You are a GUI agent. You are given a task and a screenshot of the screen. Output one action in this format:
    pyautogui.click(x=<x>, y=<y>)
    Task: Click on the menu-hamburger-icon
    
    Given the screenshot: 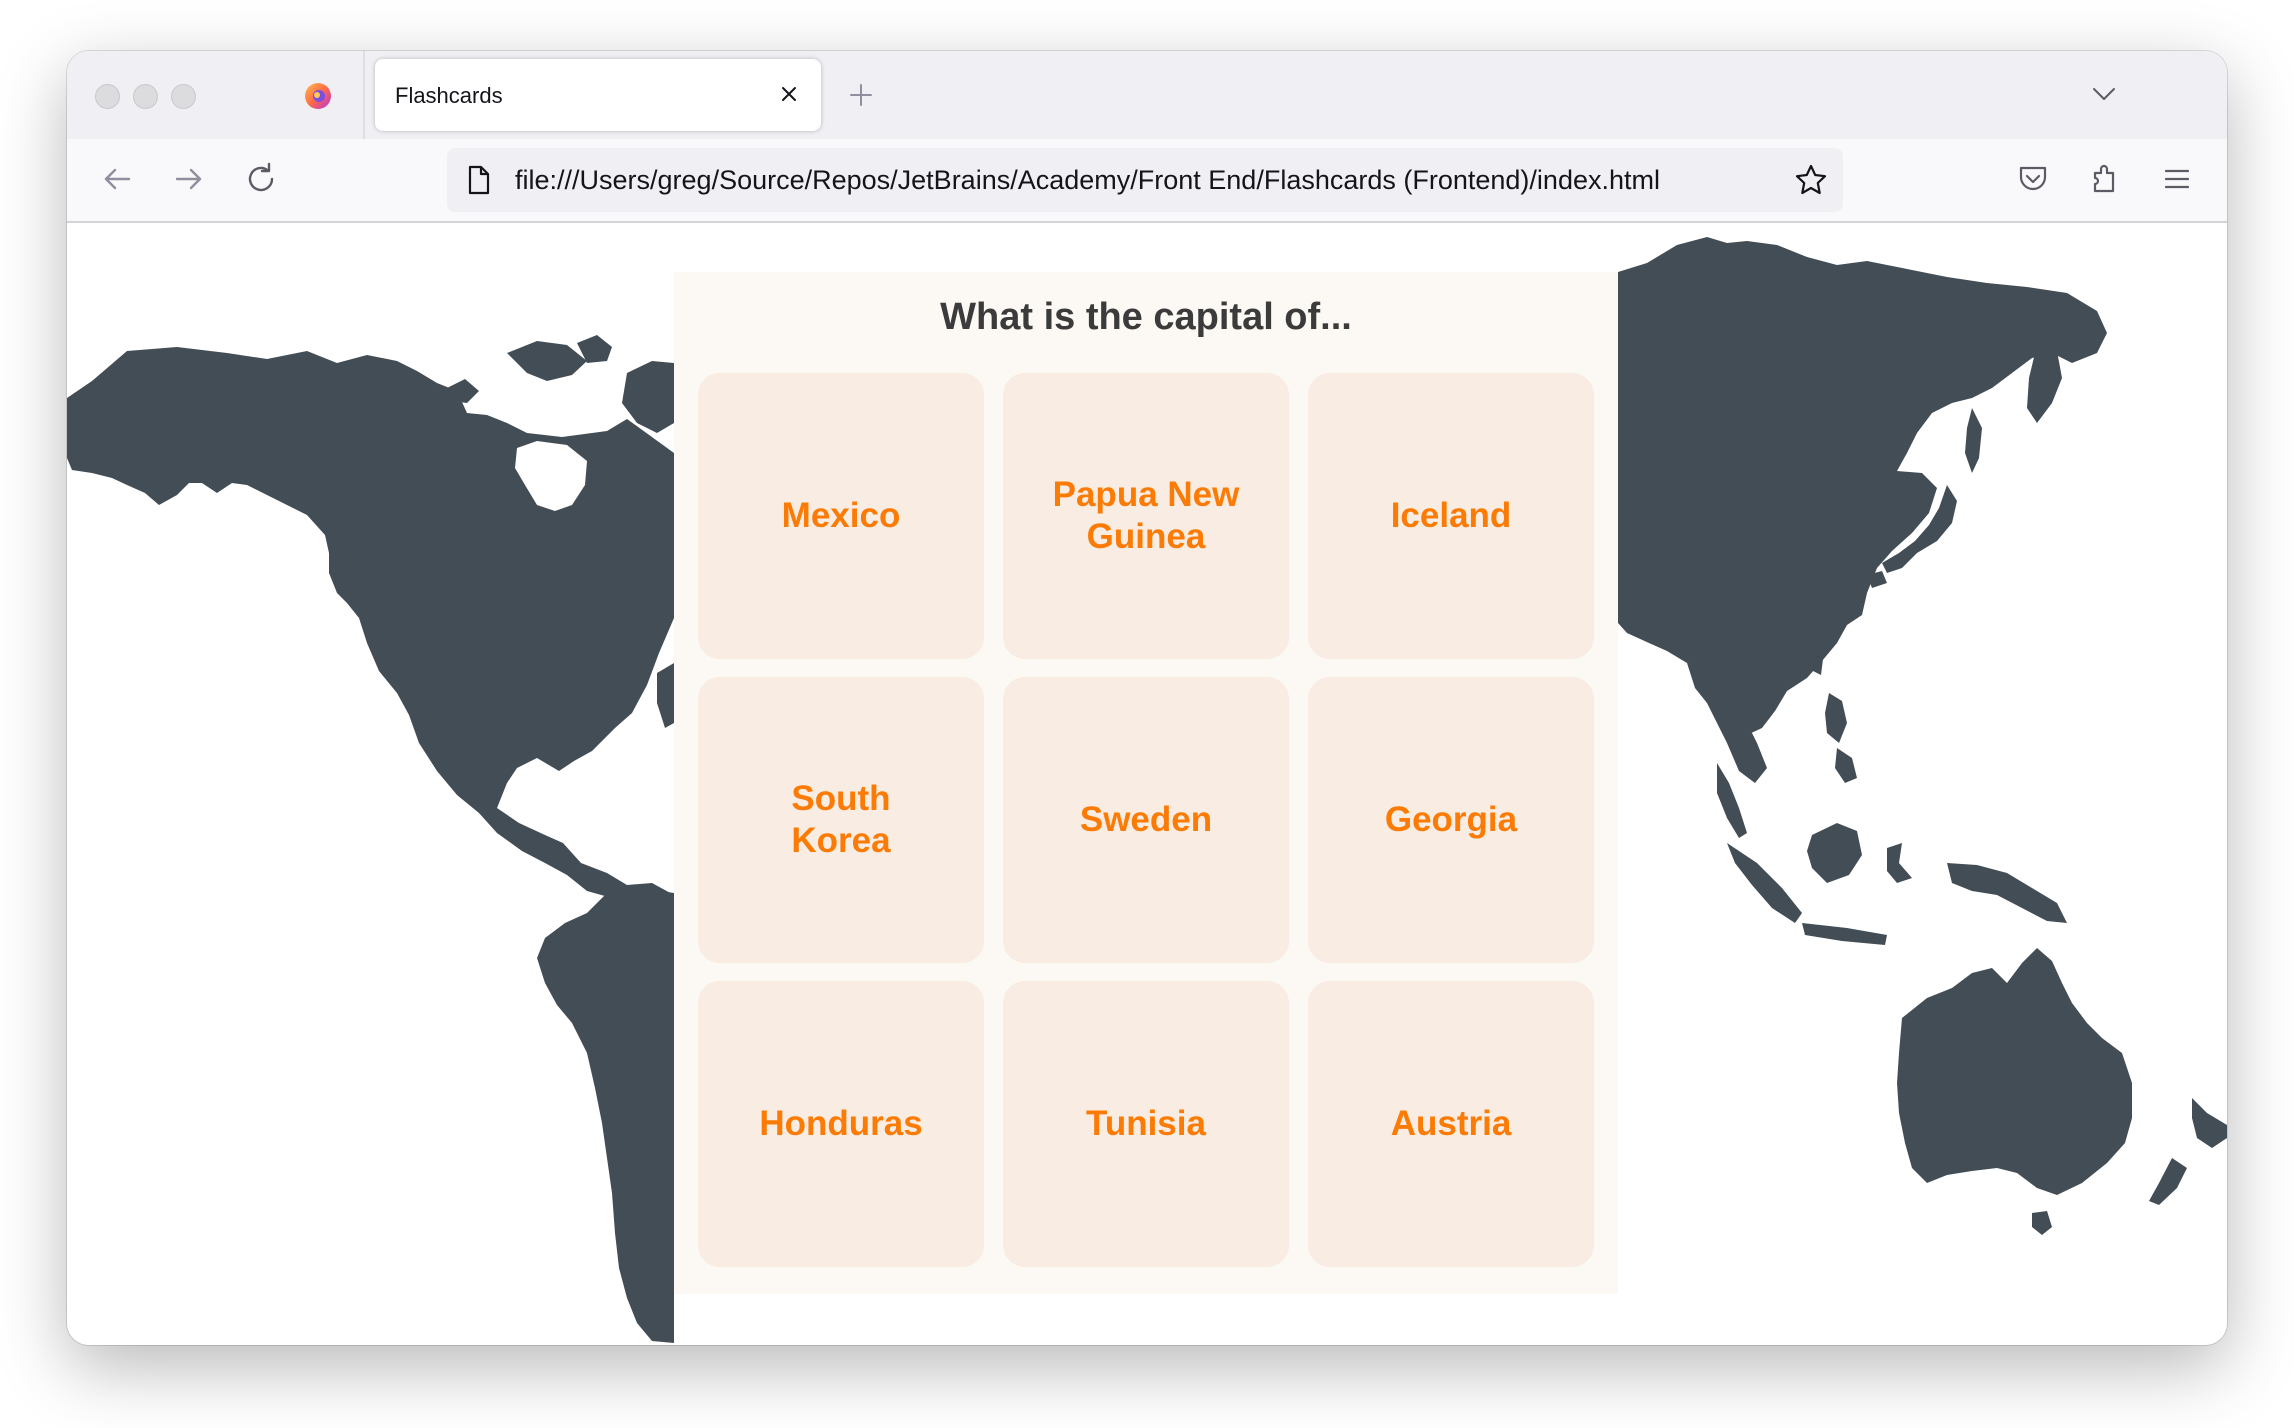 What is the action you would take?
    pyautogui.click(x=2177, y=179)
    